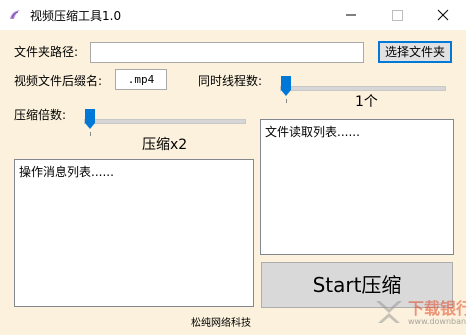 Image resolution: width=466 pixels, height=335 pixels. I want to click on maximize-button, so click(397, 15).